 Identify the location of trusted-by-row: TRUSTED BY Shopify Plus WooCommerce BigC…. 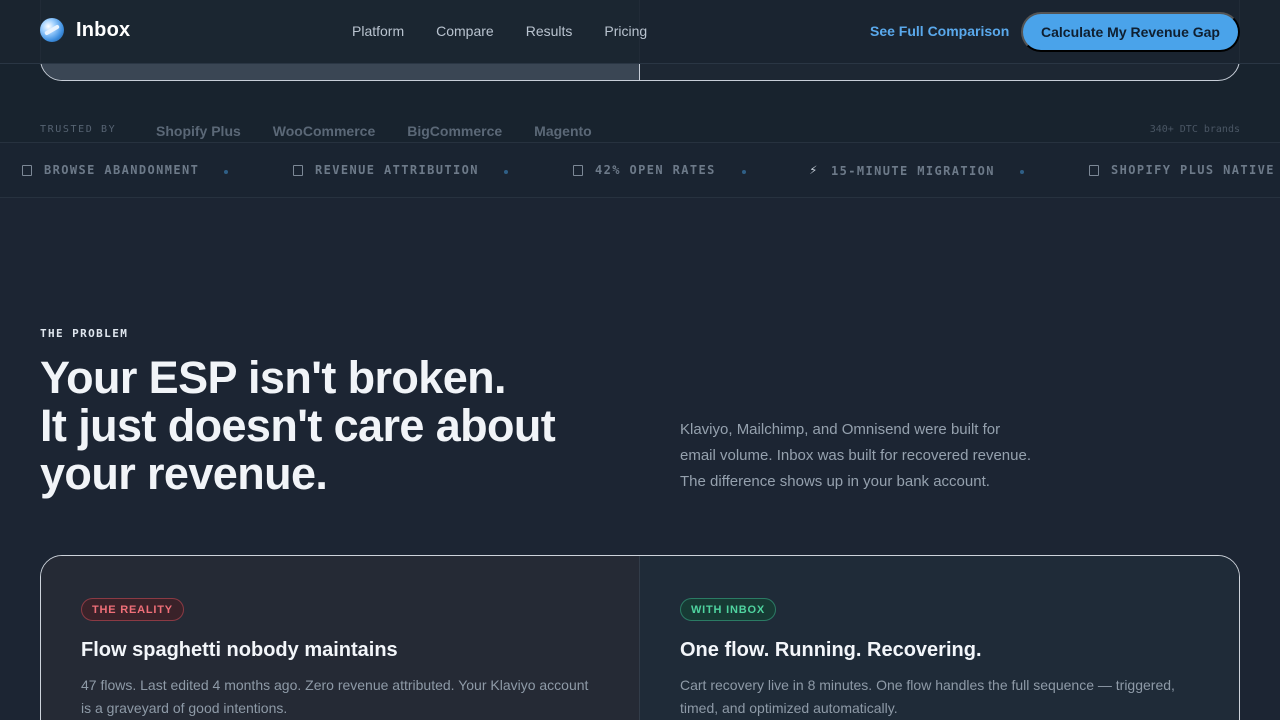
(640, 129).